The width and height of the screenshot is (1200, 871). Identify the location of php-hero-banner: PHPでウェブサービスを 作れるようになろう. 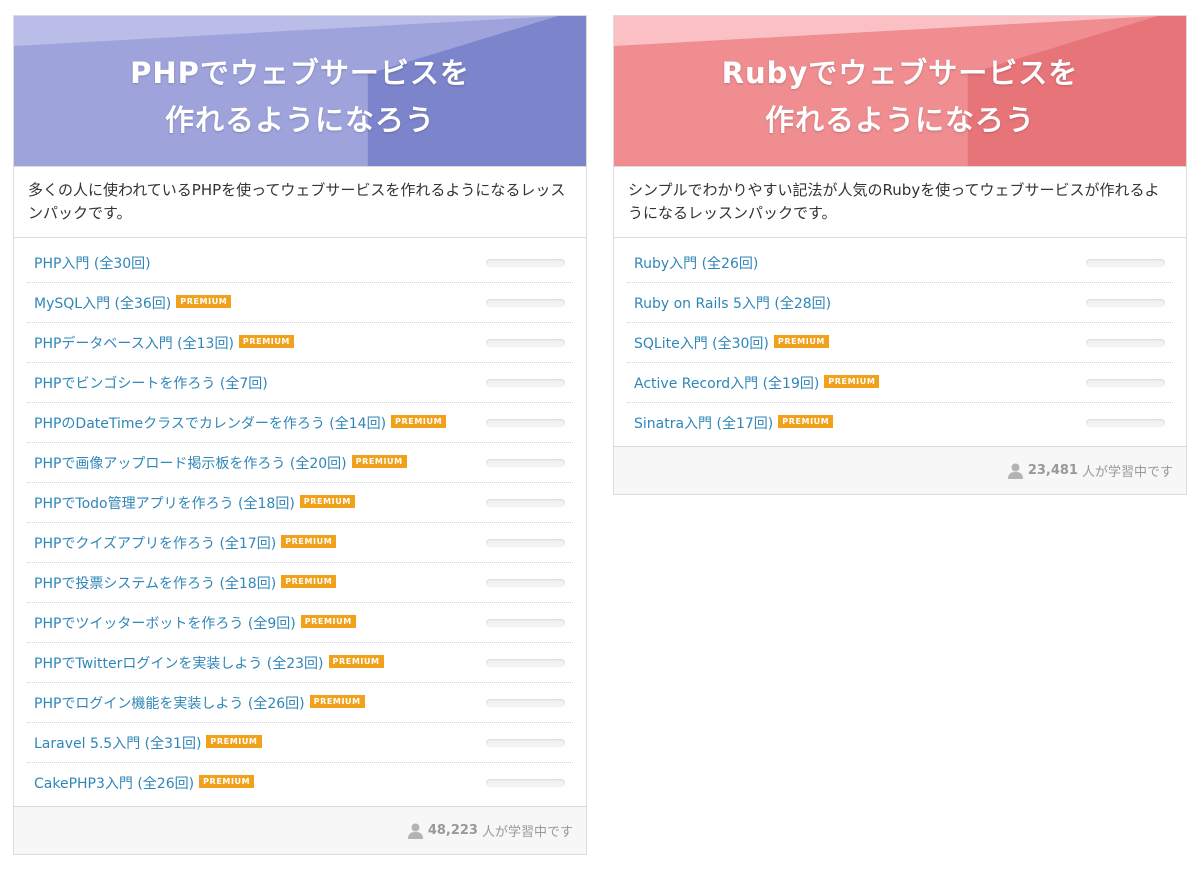
(300, 91).